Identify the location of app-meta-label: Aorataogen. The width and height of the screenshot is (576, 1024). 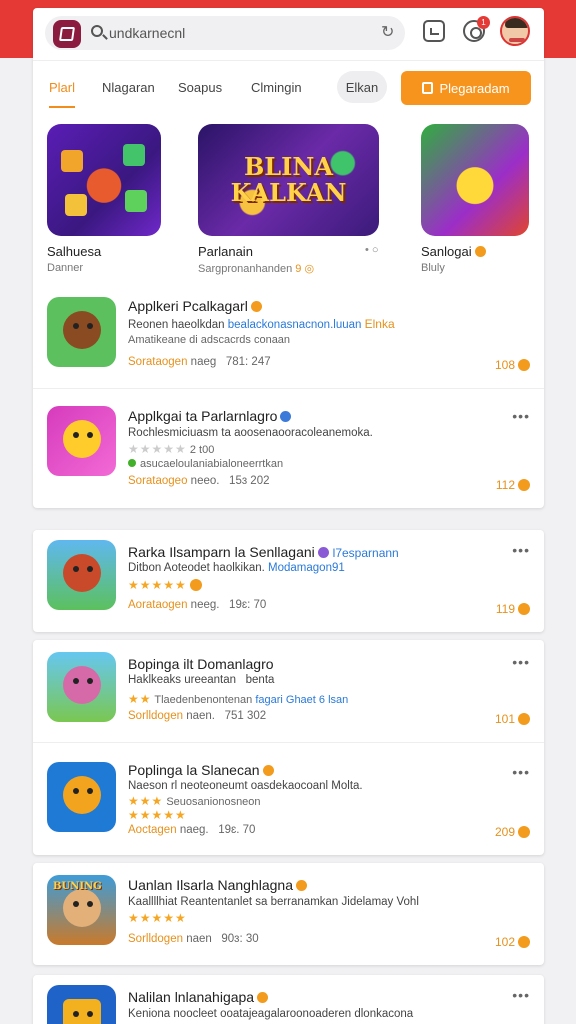
(158, 605).